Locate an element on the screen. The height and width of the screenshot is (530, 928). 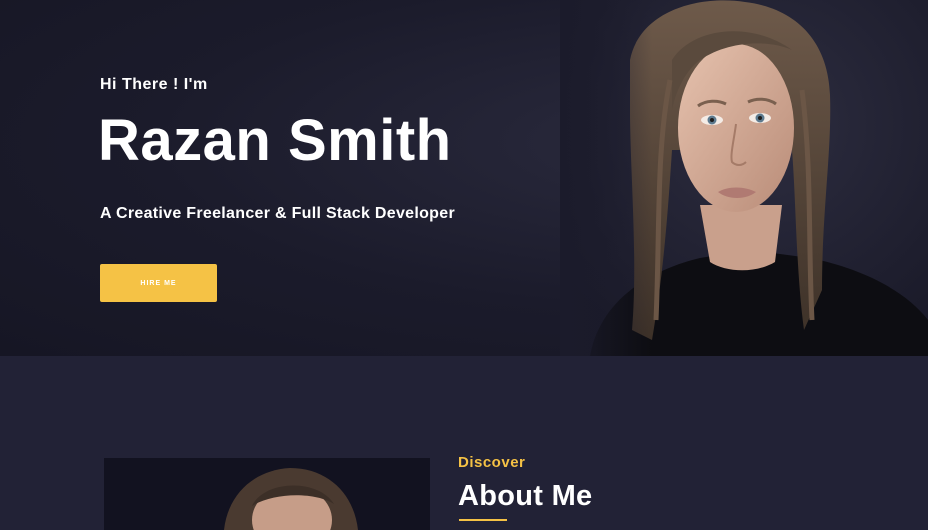
about-eyebrow: Discover is located at coordinates (492, 462).